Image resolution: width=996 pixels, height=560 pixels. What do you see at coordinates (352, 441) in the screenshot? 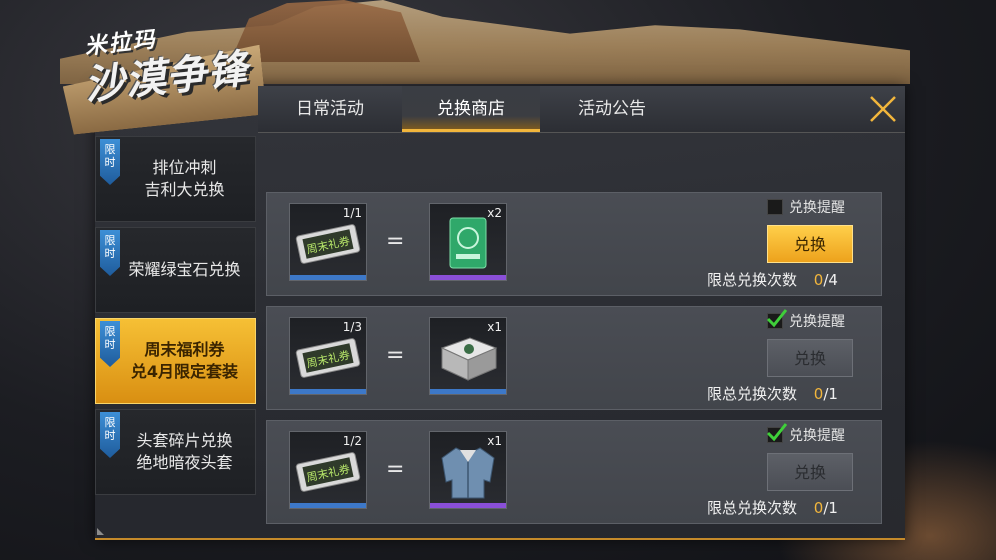
I see `cost-count: 1/2` at bounding box center [352, 441].